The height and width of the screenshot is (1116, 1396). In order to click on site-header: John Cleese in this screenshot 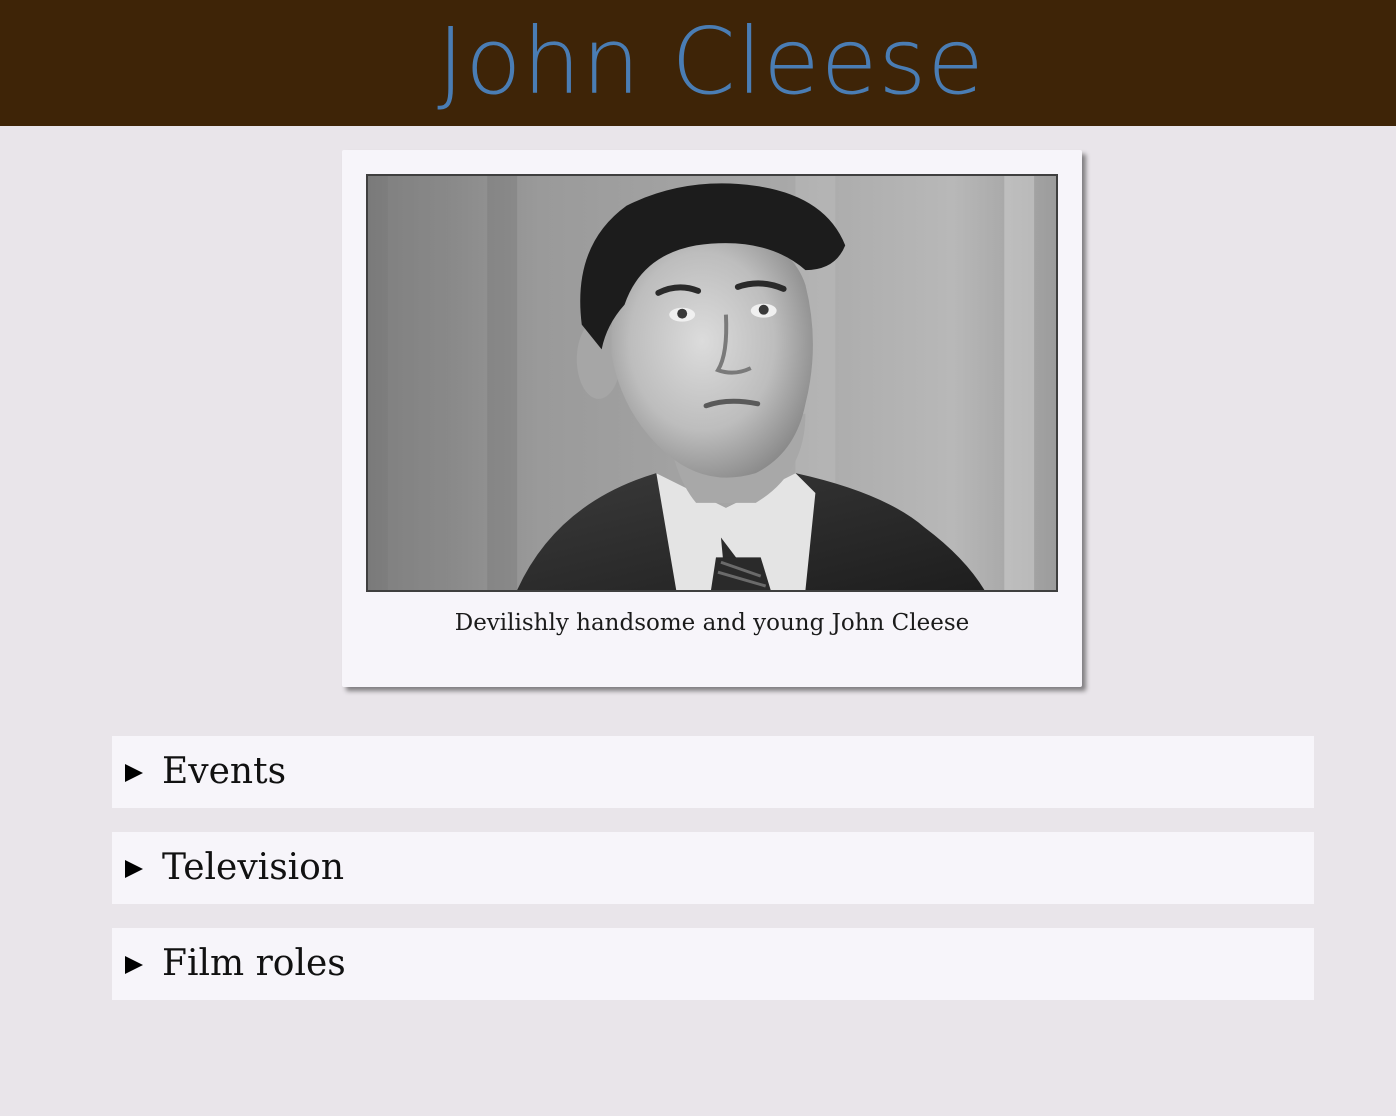, I will do `click(698, 63)`.